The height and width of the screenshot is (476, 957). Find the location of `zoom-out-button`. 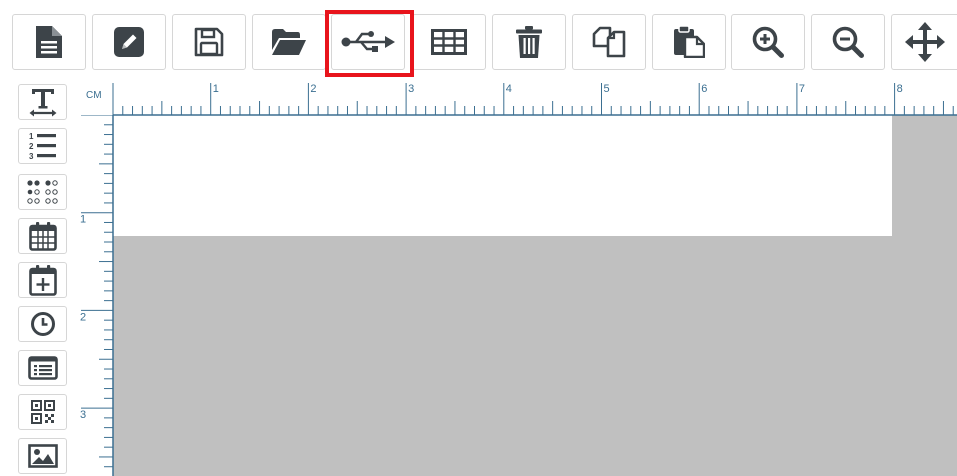

zoom-out-button is located at coordinates (848, 42).